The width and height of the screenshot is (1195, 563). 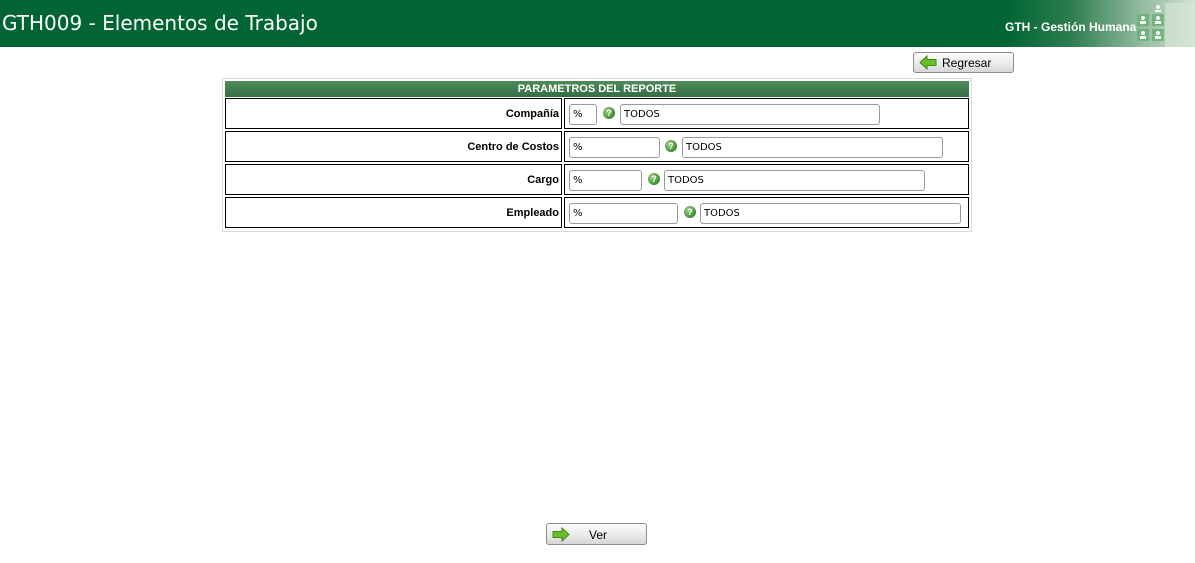 What do you see at coordinates (1150, 23) in the screenshot?
I see `people-icon-grid` at bounding box center [1150, 23].